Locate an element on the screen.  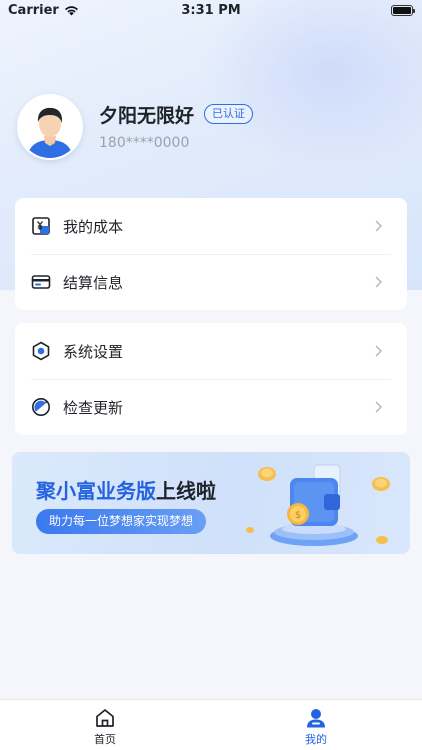
home-icon is located at coordinates (105, 718).